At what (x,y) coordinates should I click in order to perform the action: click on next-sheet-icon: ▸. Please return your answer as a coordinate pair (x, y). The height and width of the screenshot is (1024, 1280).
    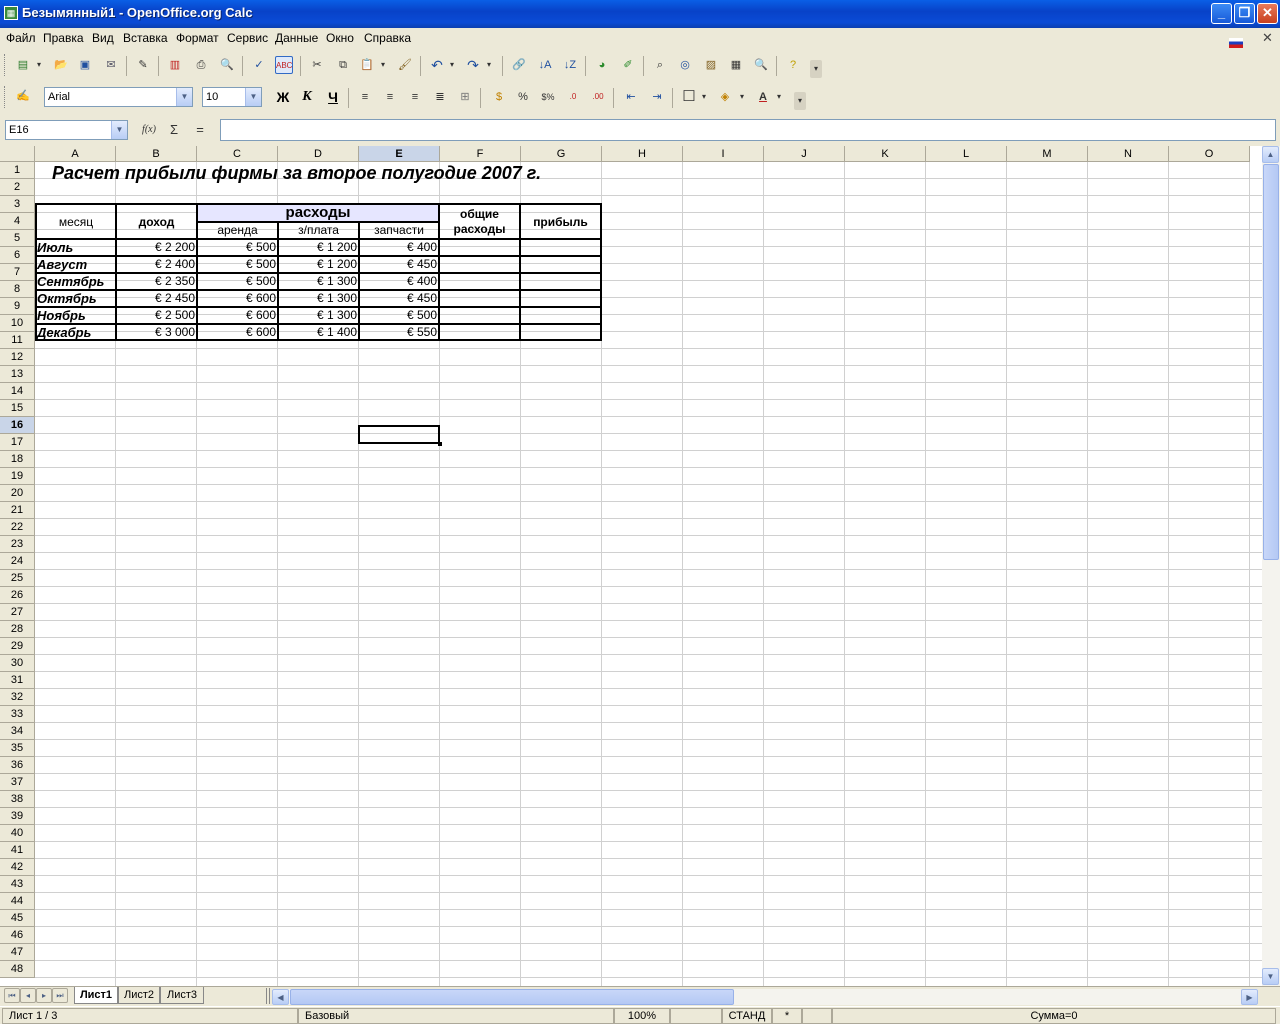
    Looking at the image, I should click on (44, 995).